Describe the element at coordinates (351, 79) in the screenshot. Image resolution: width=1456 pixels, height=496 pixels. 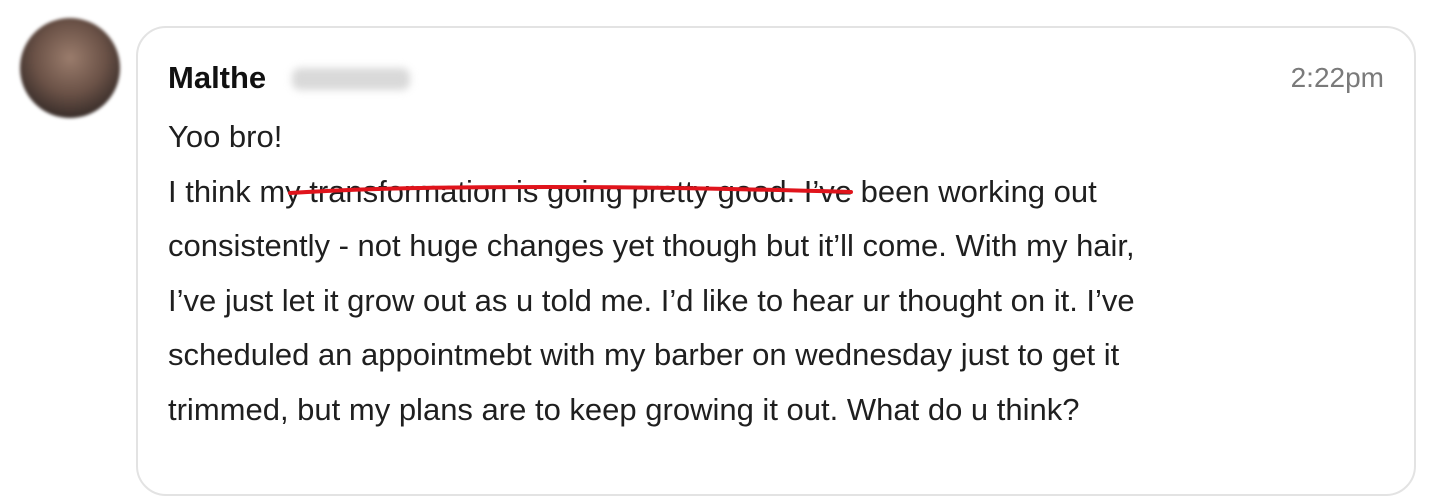
I see `redacted-last-name` at that location.